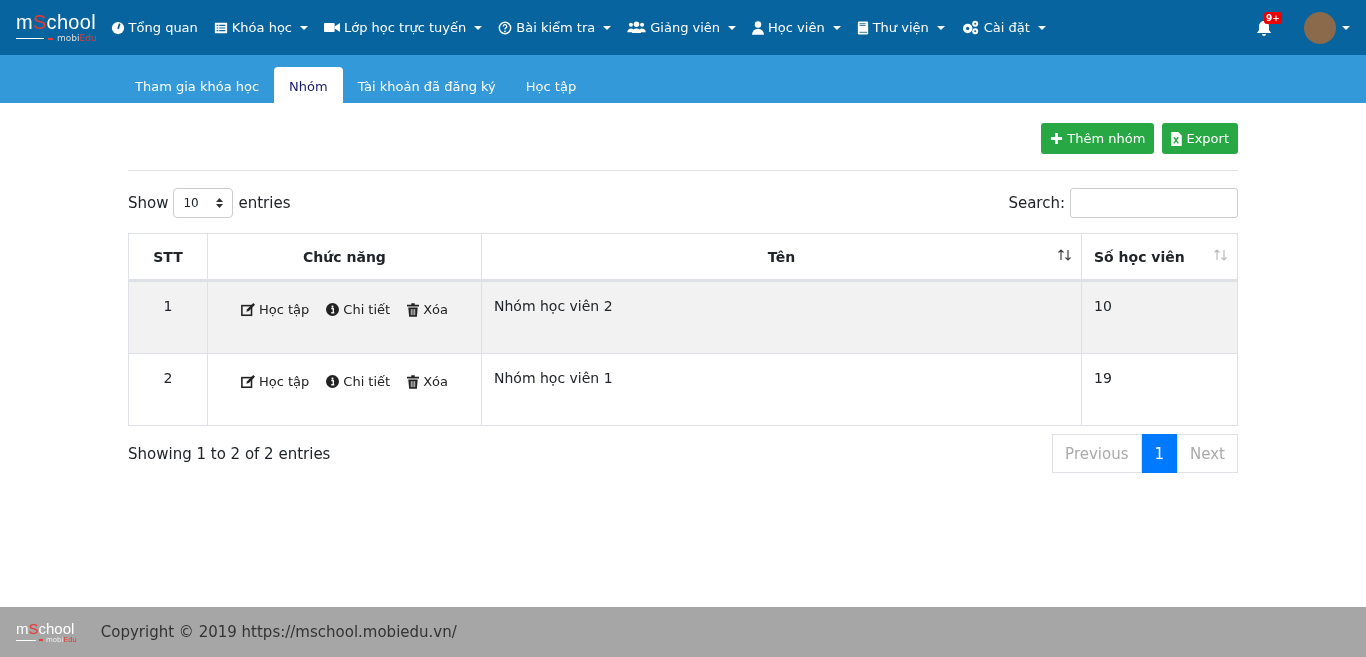  What do you see at coordinates (505, 27) in the screenshot?
I see `question-icon` at bounding box center [505, 27].